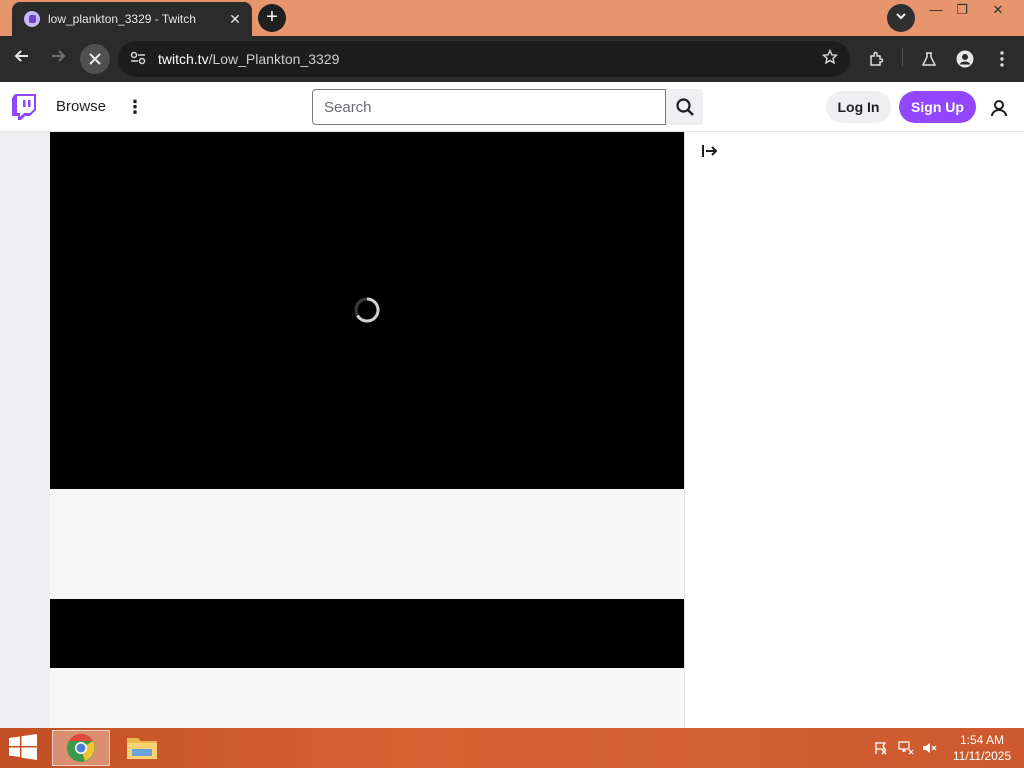 This screenshot has height=768, width=1024. Describe the element at coordinates (135, 107) in the screenshot. I see `more-options-icon: ⋮` at that location.